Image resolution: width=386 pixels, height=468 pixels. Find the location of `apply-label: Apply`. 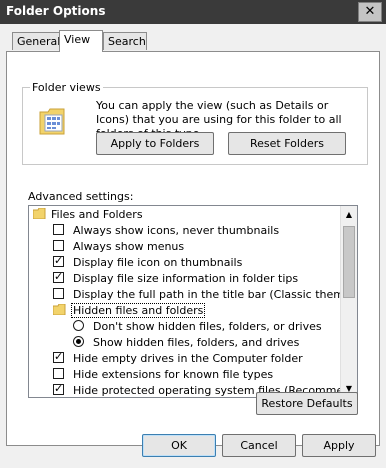

apply-label: Apply is located at coordinates (339, 445).